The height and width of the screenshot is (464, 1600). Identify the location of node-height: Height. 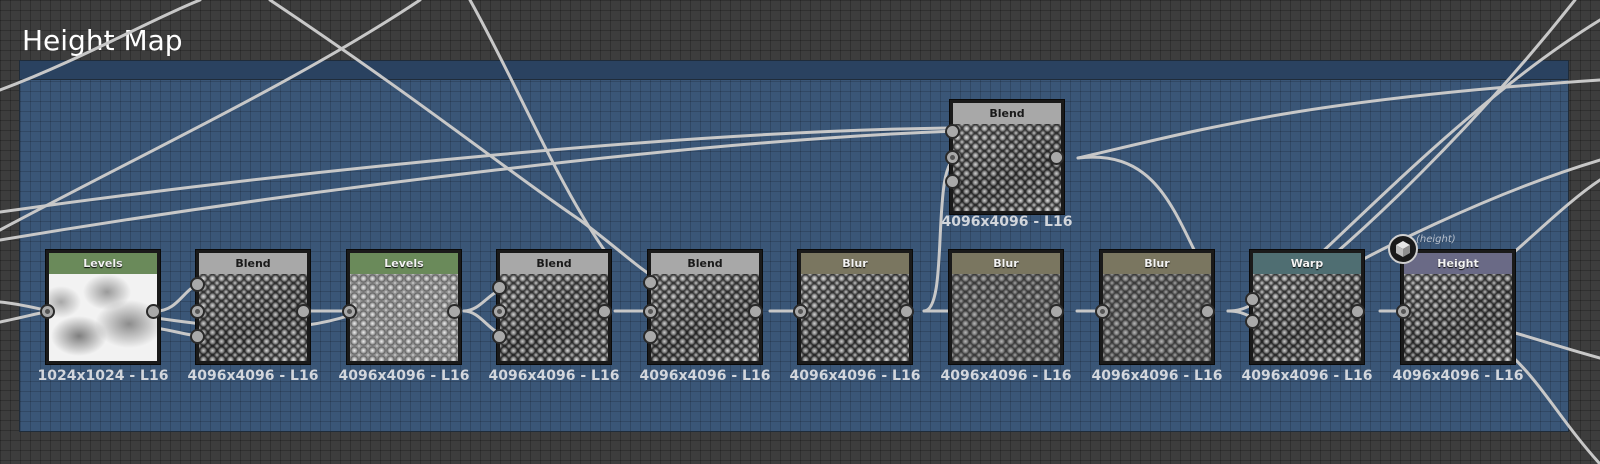
(1458, 307).